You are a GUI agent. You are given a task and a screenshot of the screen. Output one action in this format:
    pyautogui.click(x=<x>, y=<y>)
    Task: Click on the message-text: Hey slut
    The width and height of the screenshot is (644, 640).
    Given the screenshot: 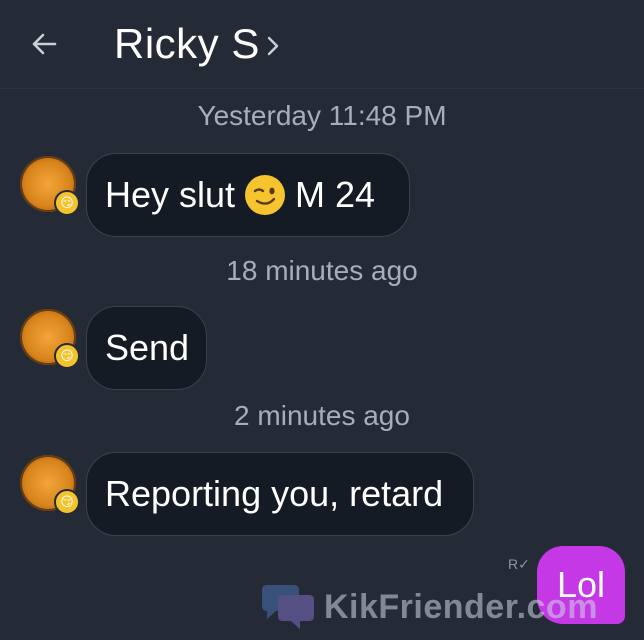 What is the action you would take?
    pyautogui.click(x=170, y=194)
    